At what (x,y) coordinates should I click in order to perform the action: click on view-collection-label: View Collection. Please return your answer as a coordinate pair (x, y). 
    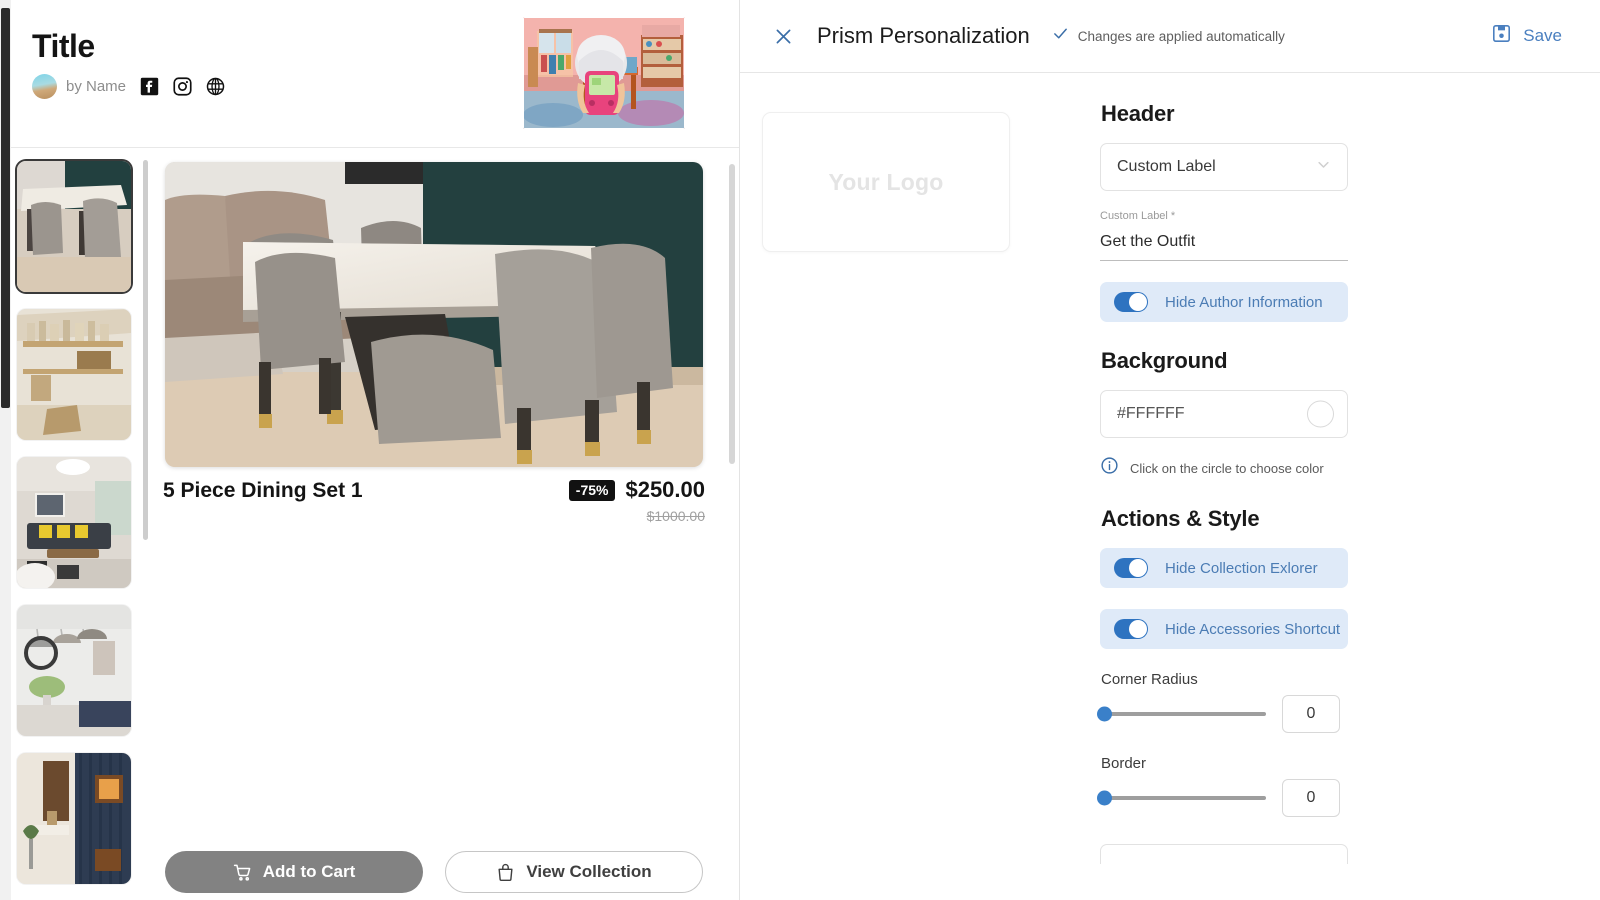
    Looking at the image, I should click on (589, 871).